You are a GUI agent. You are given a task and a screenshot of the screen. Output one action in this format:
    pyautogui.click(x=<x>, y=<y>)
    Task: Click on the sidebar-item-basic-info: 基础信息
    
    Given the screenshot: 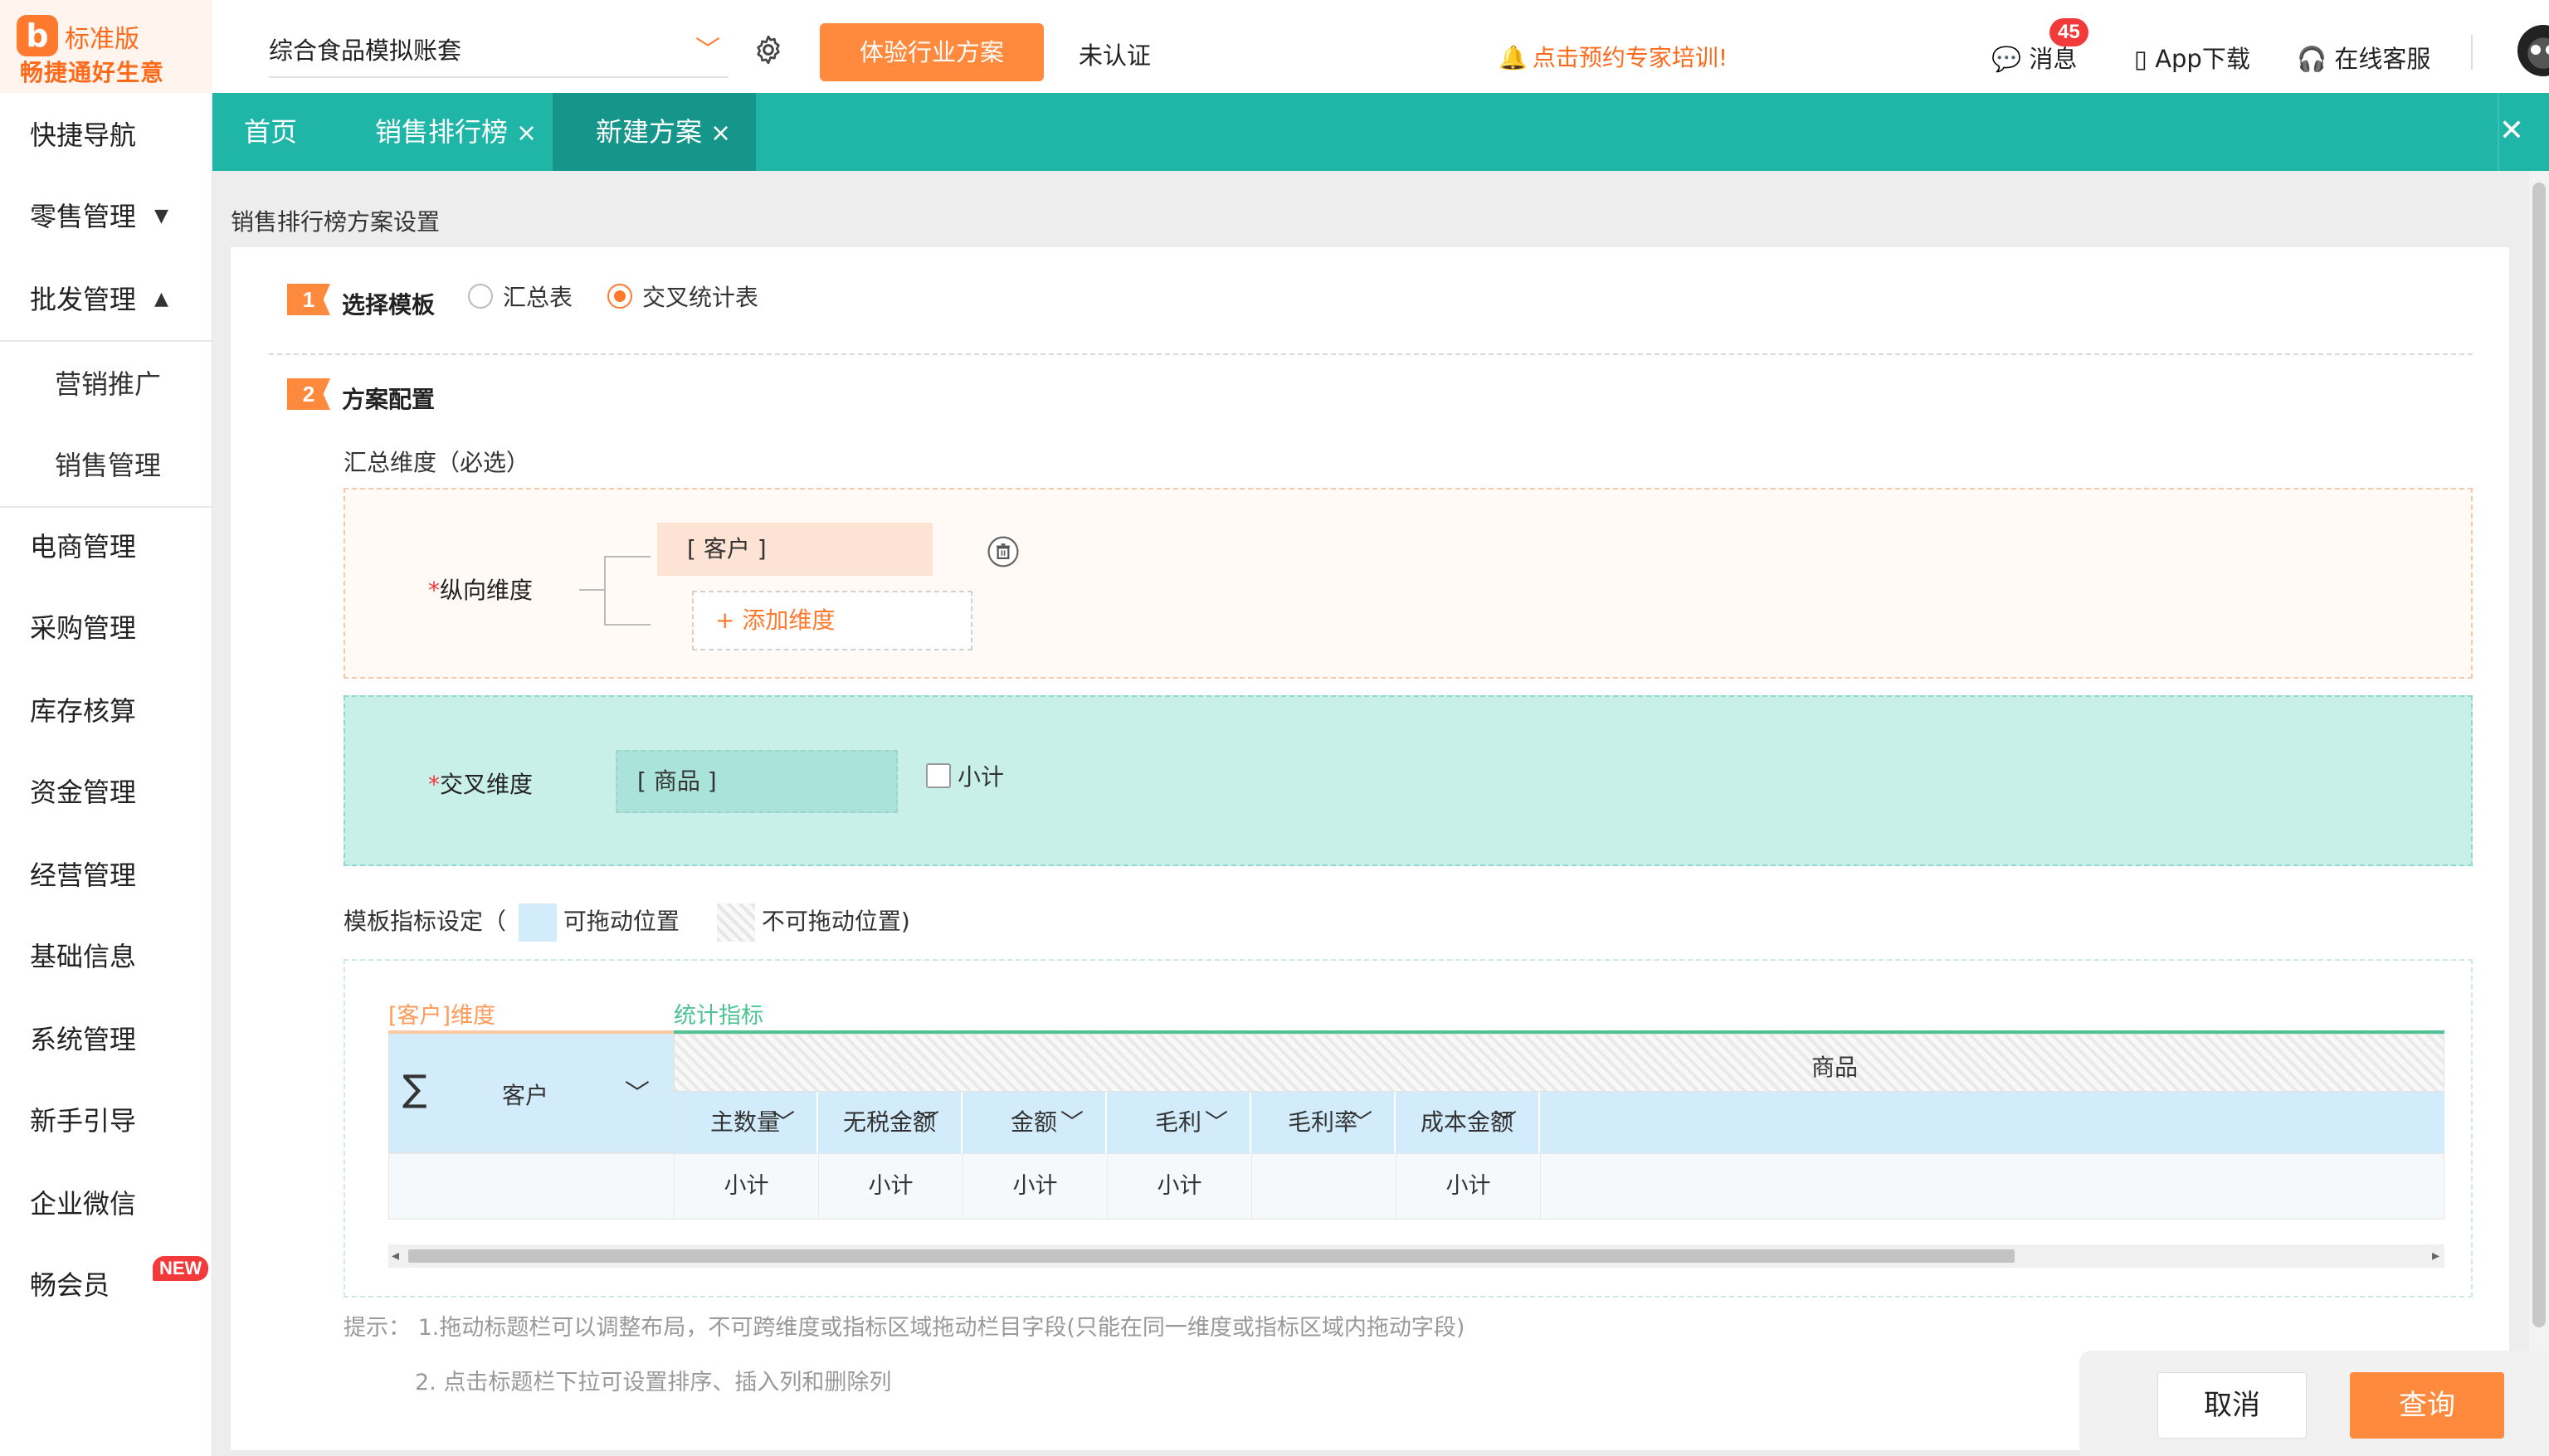 What is the action you would take?
    pyautogui.click(x=106, y=956)
    